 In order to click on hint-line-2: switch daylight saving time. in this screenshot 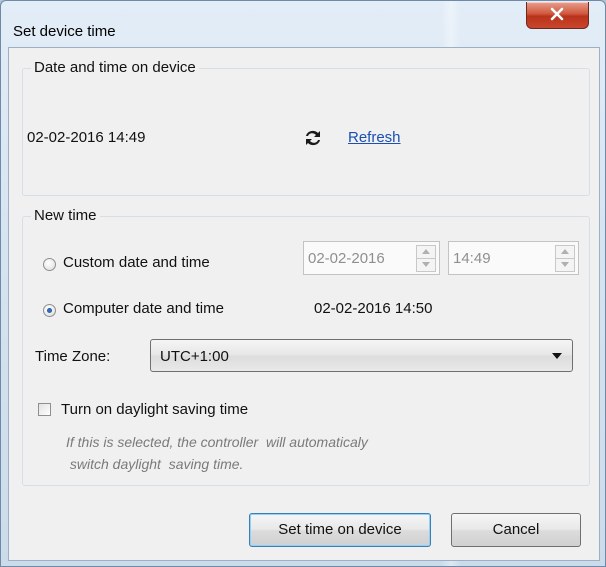, I will do `click(155, 464)`.